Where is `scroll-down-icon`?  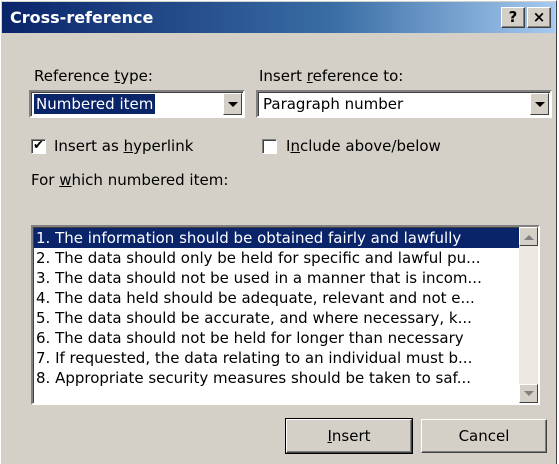
scroll-down-icon is located at coordinates (529, 393).